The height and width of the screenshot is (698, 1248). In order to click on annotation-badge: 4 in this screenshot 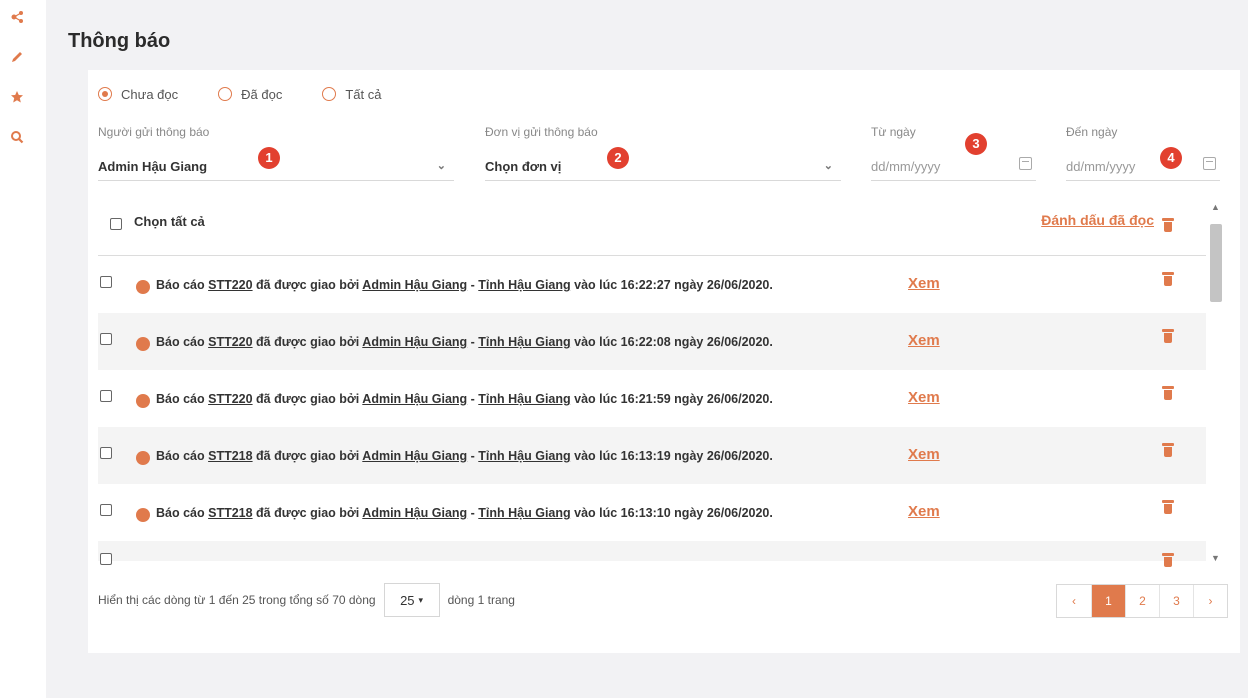, I will do `click(1171, 158)`.